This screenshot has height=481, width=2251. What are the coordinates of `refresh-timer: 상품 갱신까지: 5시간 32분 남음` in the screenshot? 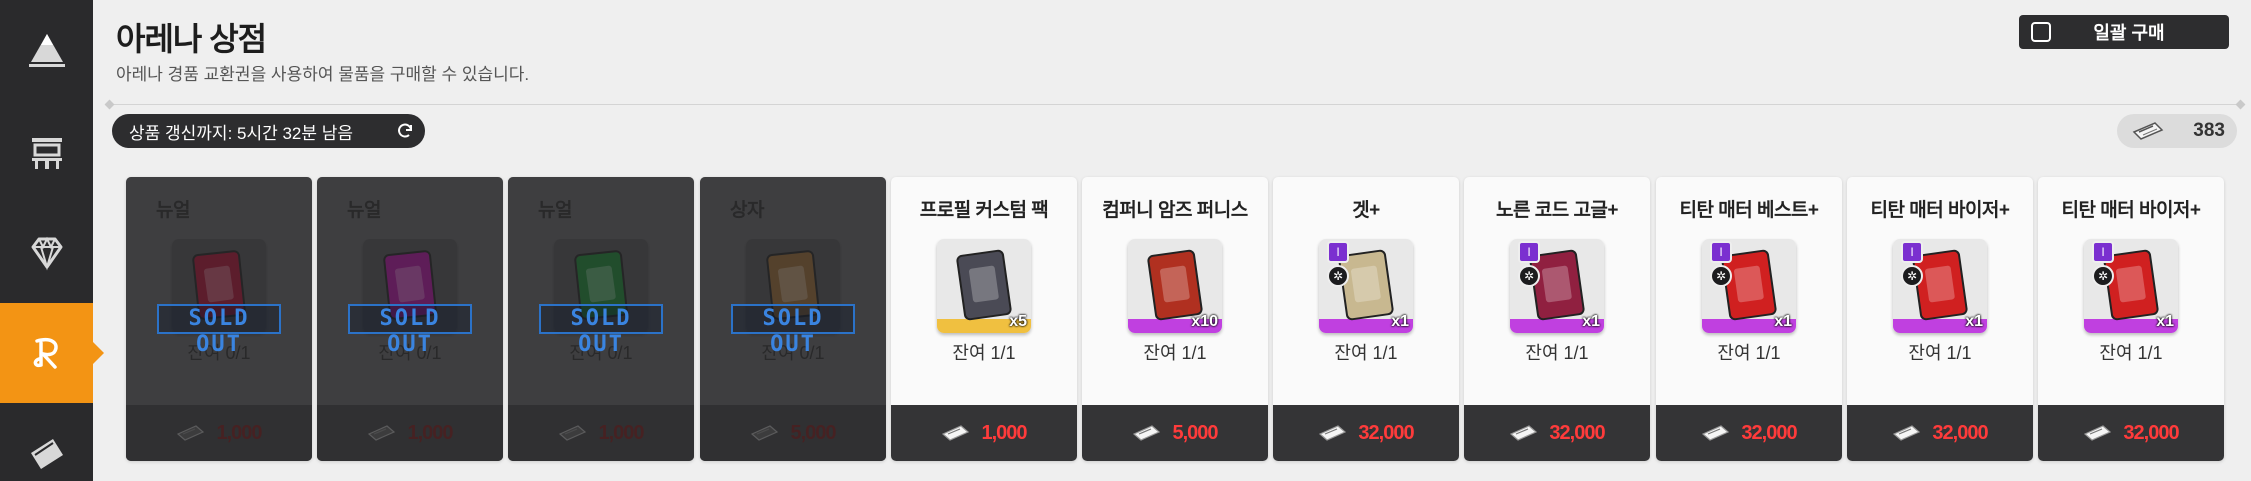 It's located at (268, 131).